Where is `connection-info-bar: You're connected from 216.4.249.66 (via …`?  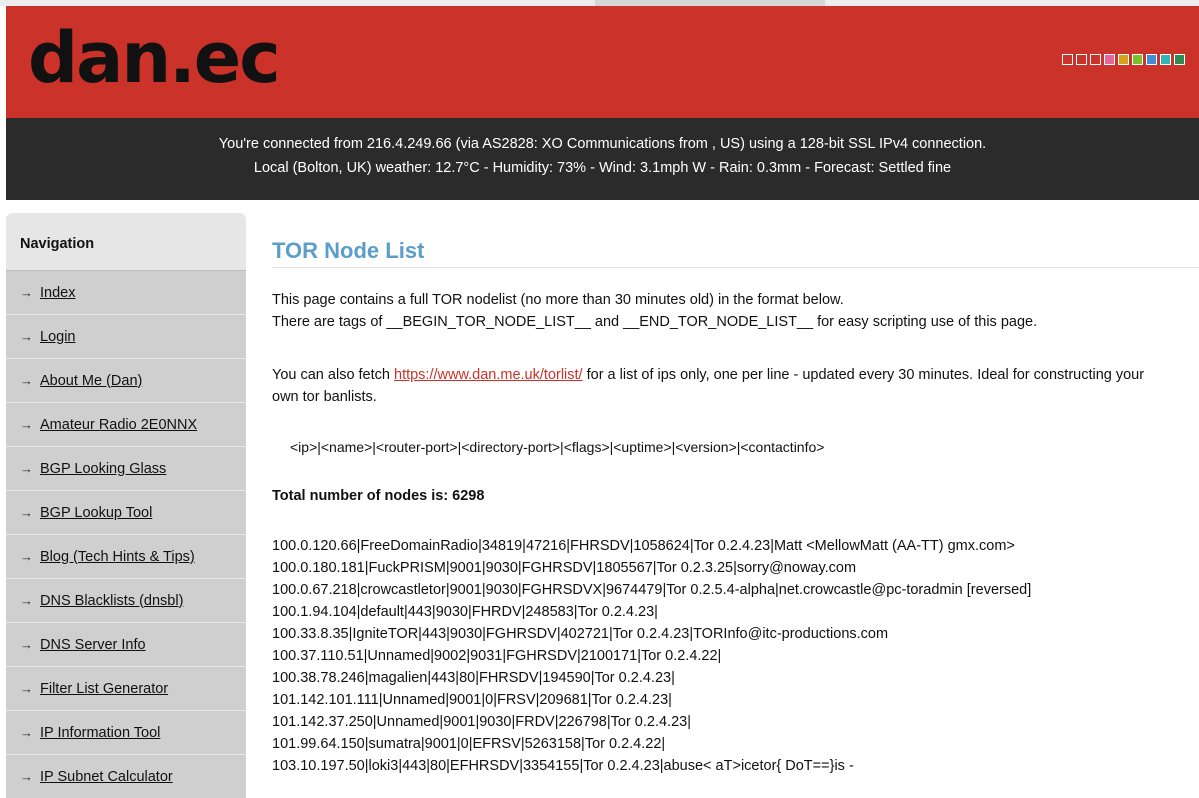
connection-info-bar: You're connected from 216.4.249.66 (via … is located at coordinates (602, 159).